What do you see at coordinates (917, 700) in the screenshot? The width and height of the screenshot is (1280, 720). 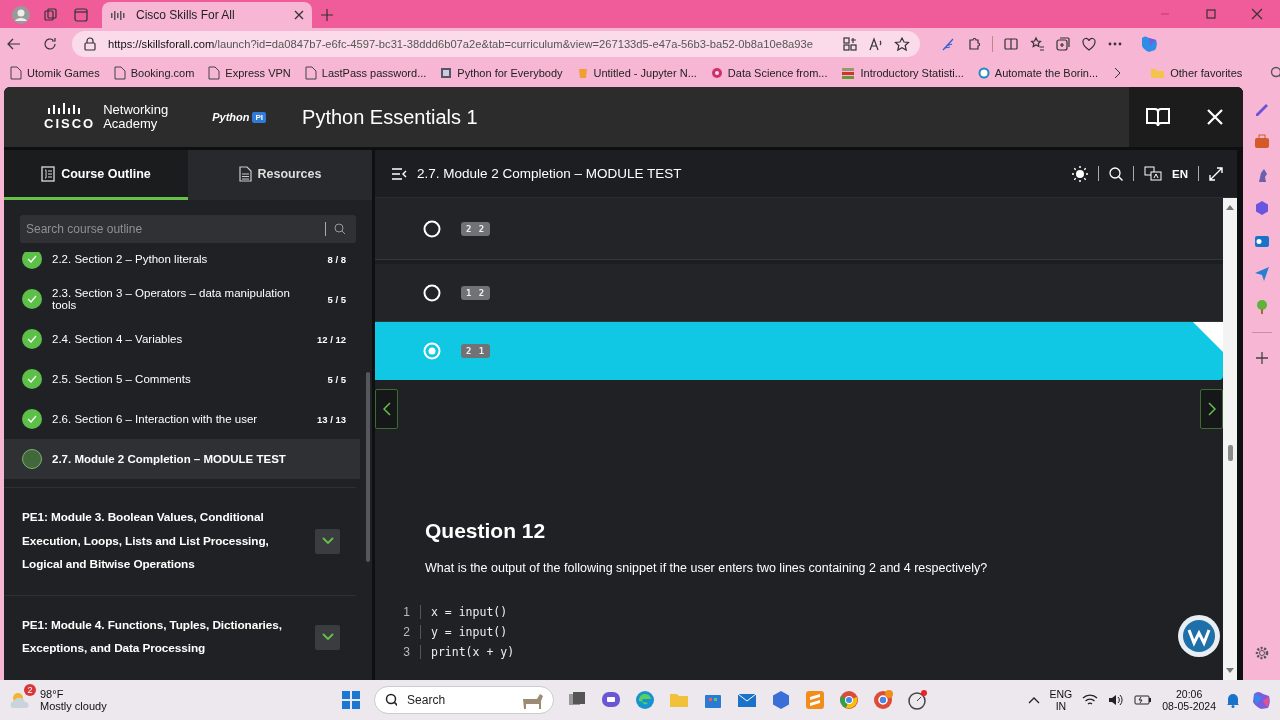 I see `dashboard-icon` at bounding box center [917, 700].